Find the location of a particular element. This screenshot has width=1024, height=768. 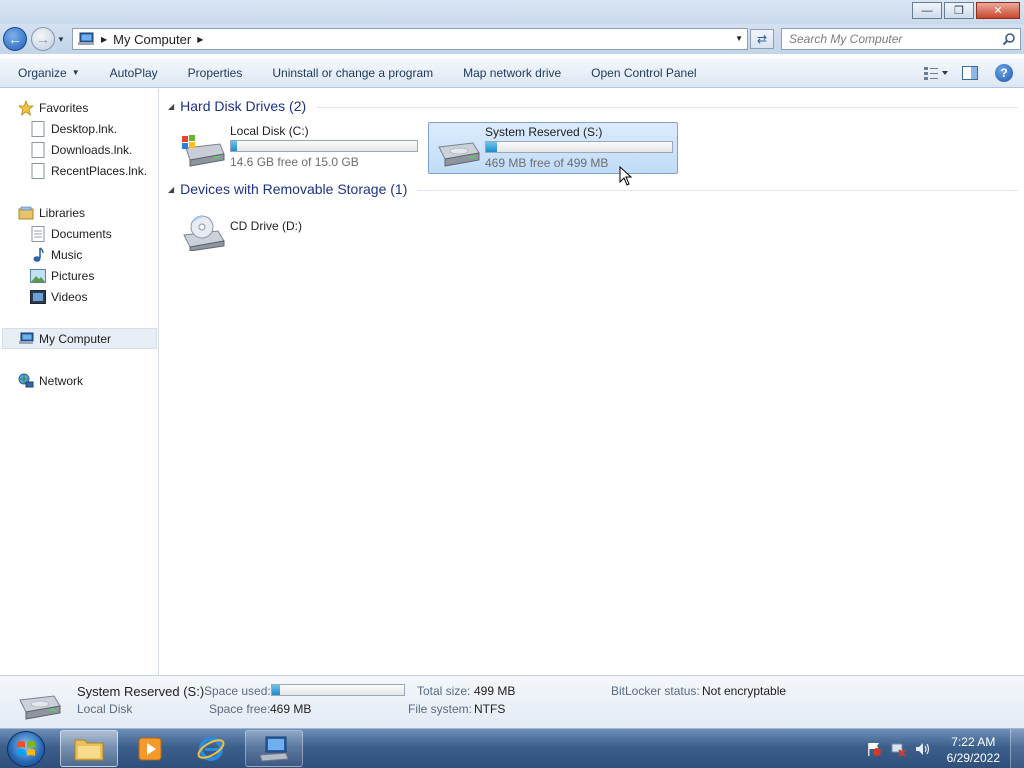

navigation-bar: ← → ▼ ▶ My Computer ▶ ▼ ⇄ is located at coordinates (512, 39).